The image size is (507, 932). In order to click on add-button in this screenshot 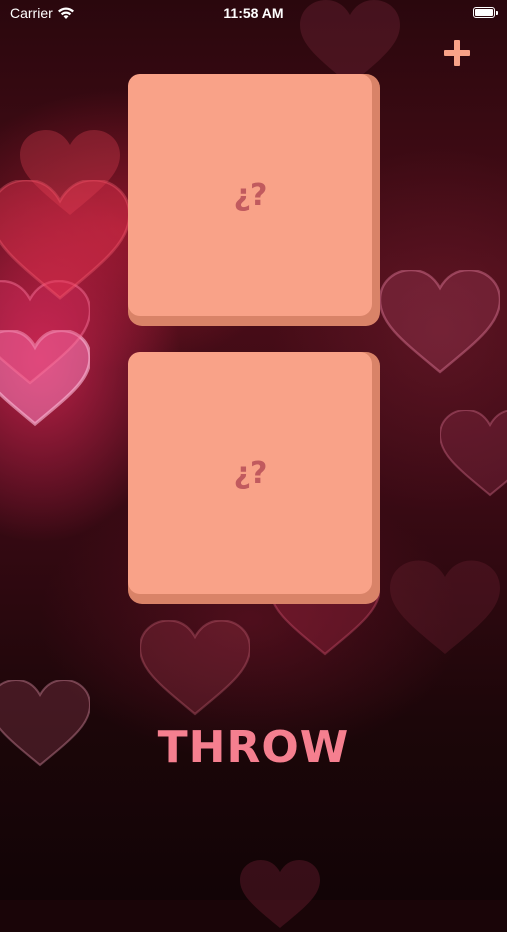, I will do `click(457, 53)`.